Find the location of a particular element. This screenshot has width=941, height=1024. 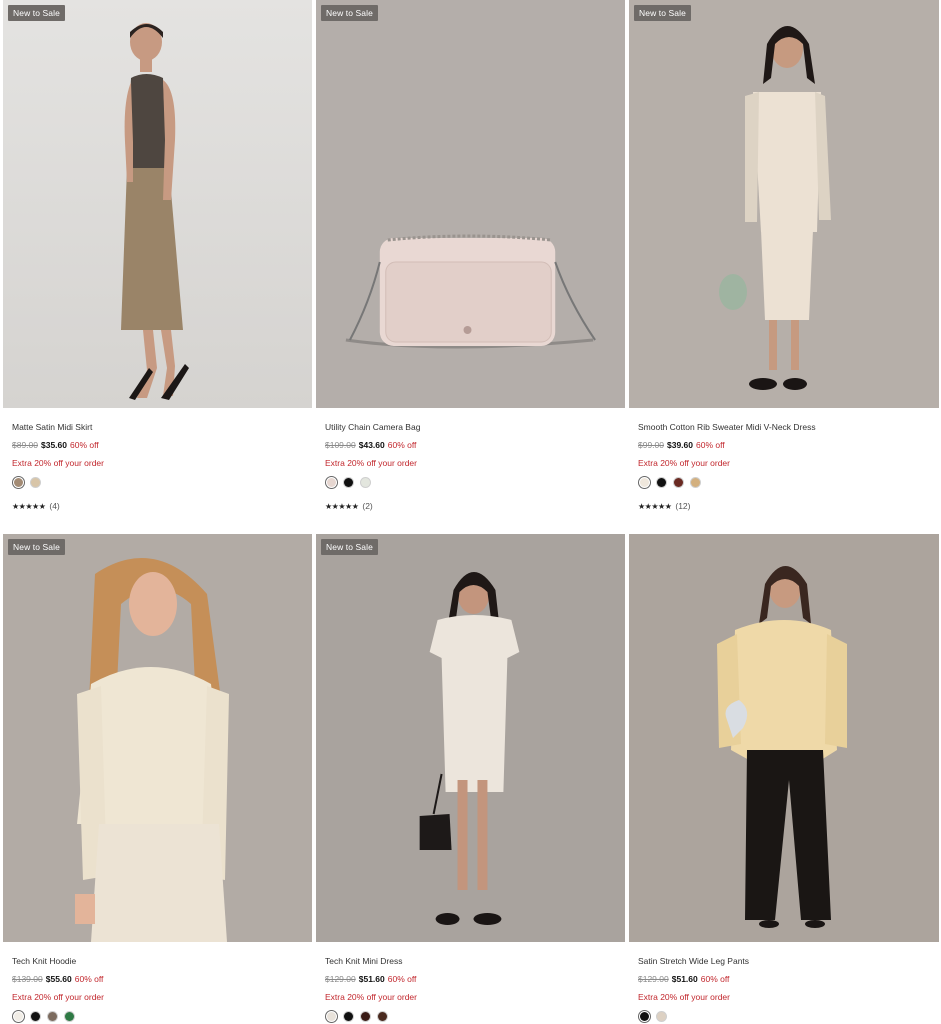

sale-price: $39.60 is located at coordinates (680, 445).